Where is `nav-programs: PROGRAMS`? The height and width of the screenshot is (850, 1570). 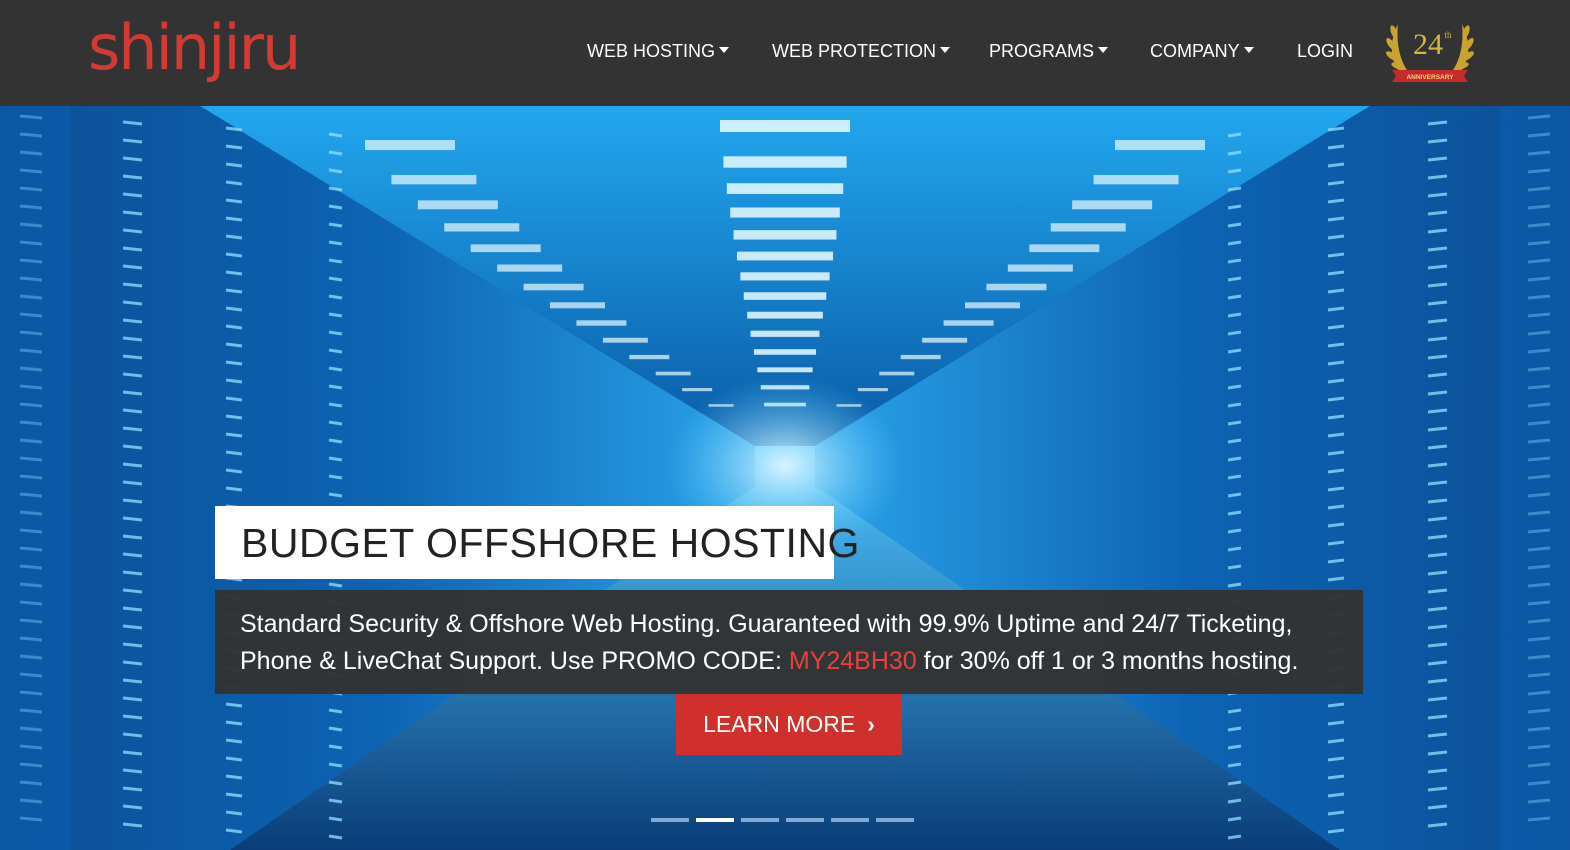 nav-programs: PROGRAMS is located at coordinates (1049, 51).